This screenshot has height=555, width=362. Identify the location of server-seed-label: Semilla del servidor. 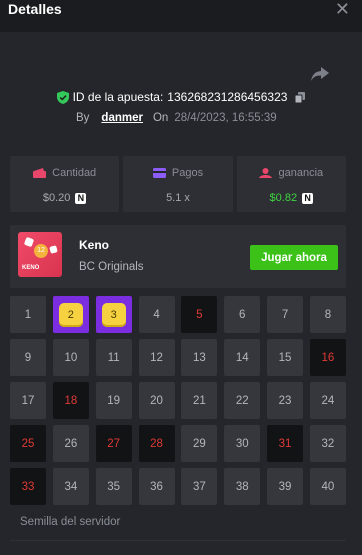
(70, 522).